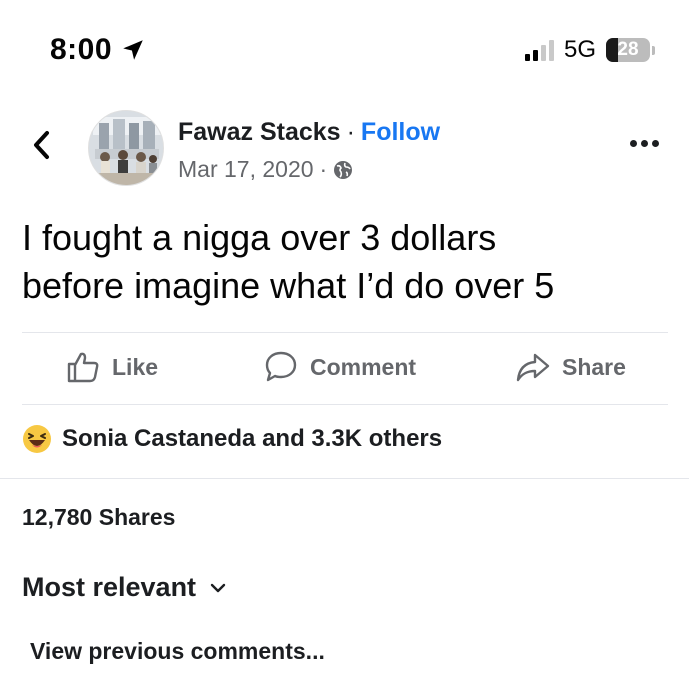 Image resolution: width=689 pixels, height=700 pixels. I want to click on back-chevron-icon, so click(42, 145).